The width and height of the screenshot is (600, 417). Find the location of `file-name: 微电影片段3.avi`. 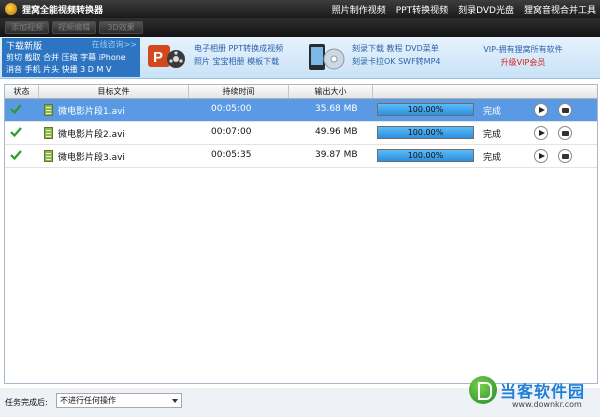

file-name: 微电影片段3.avi is located at coordinates (91, 158).